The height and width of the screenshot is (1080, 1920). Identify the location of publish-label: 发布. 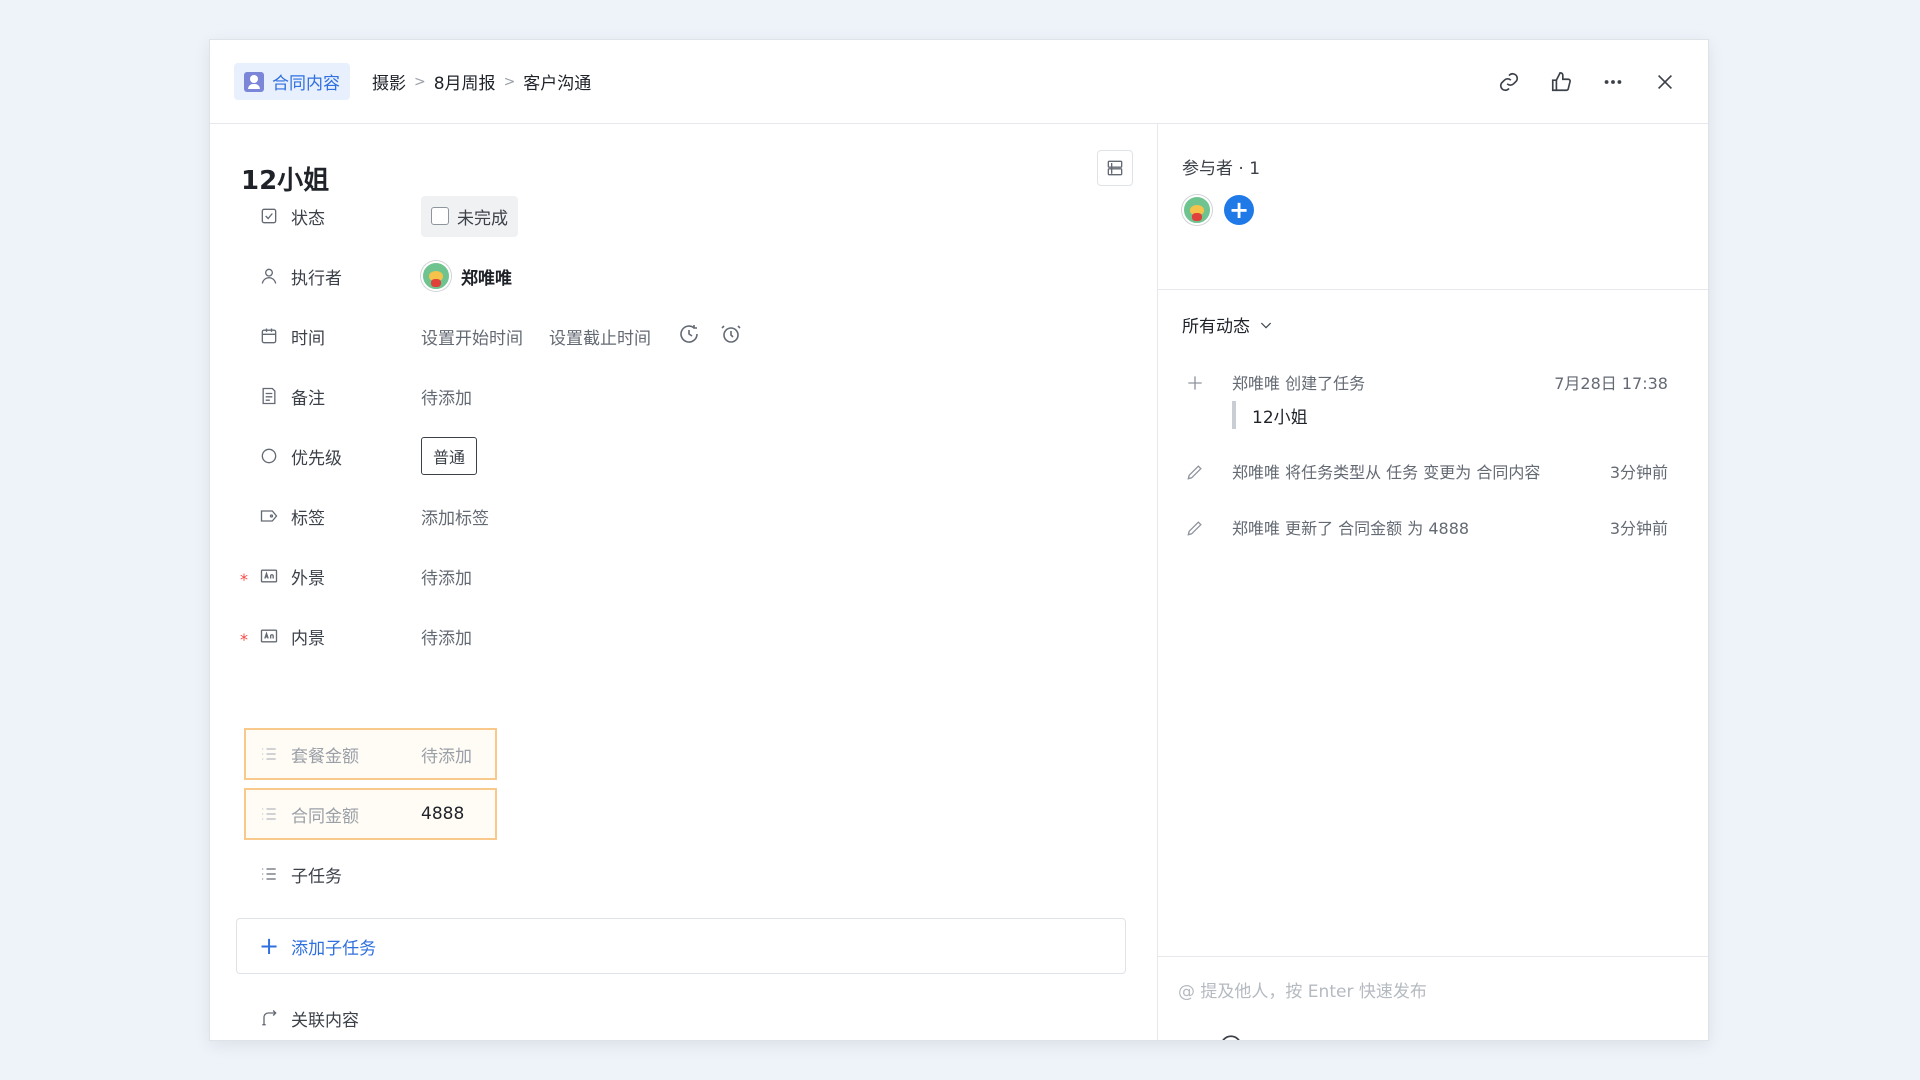
(1639, 1037).